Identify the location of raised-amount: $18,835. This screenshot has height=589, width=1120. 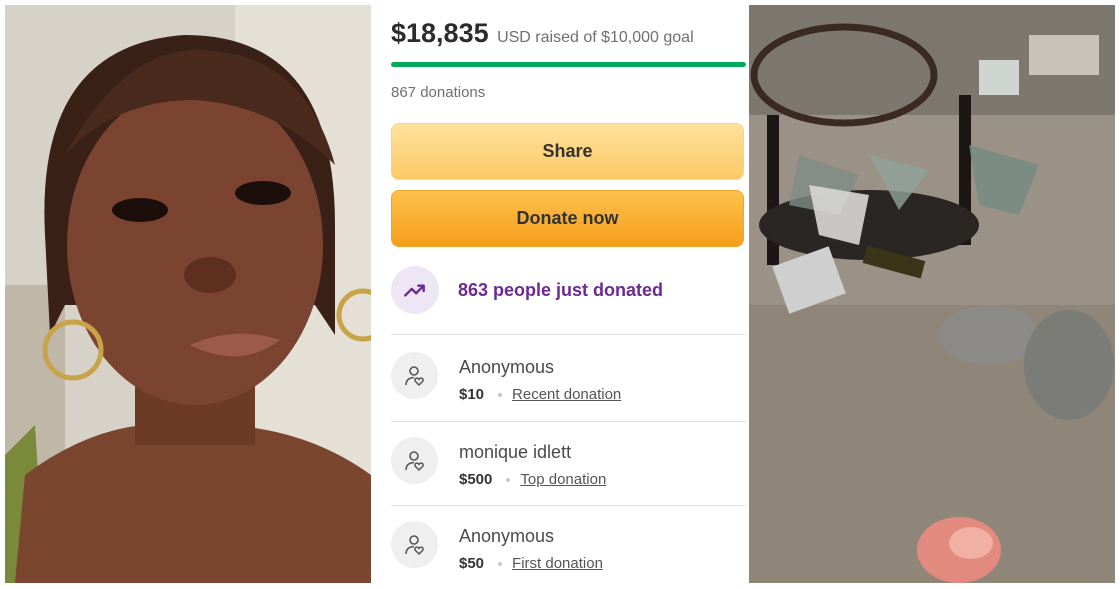
(440, 33).